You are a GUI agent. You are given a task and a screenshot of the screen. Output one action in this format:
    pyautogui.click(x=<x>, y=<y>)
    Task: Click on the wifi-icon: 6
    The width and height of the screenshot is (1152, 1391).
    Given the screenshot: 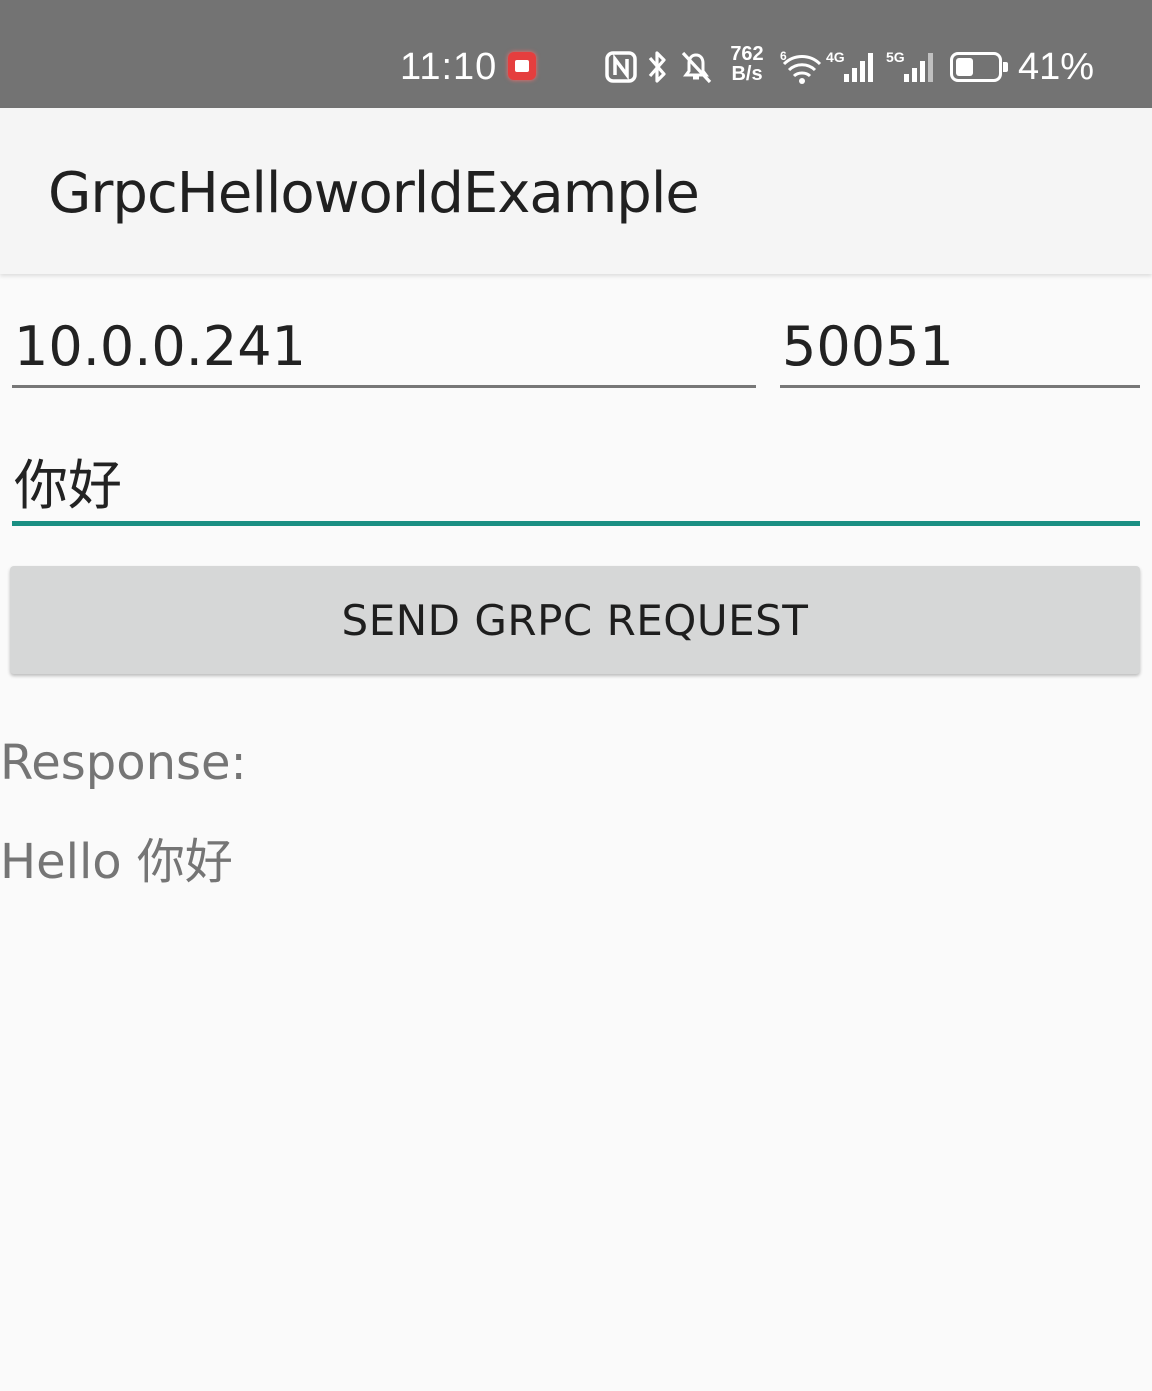 What is the action you would take?
    pyautogui.click(x=801, y=66)
    